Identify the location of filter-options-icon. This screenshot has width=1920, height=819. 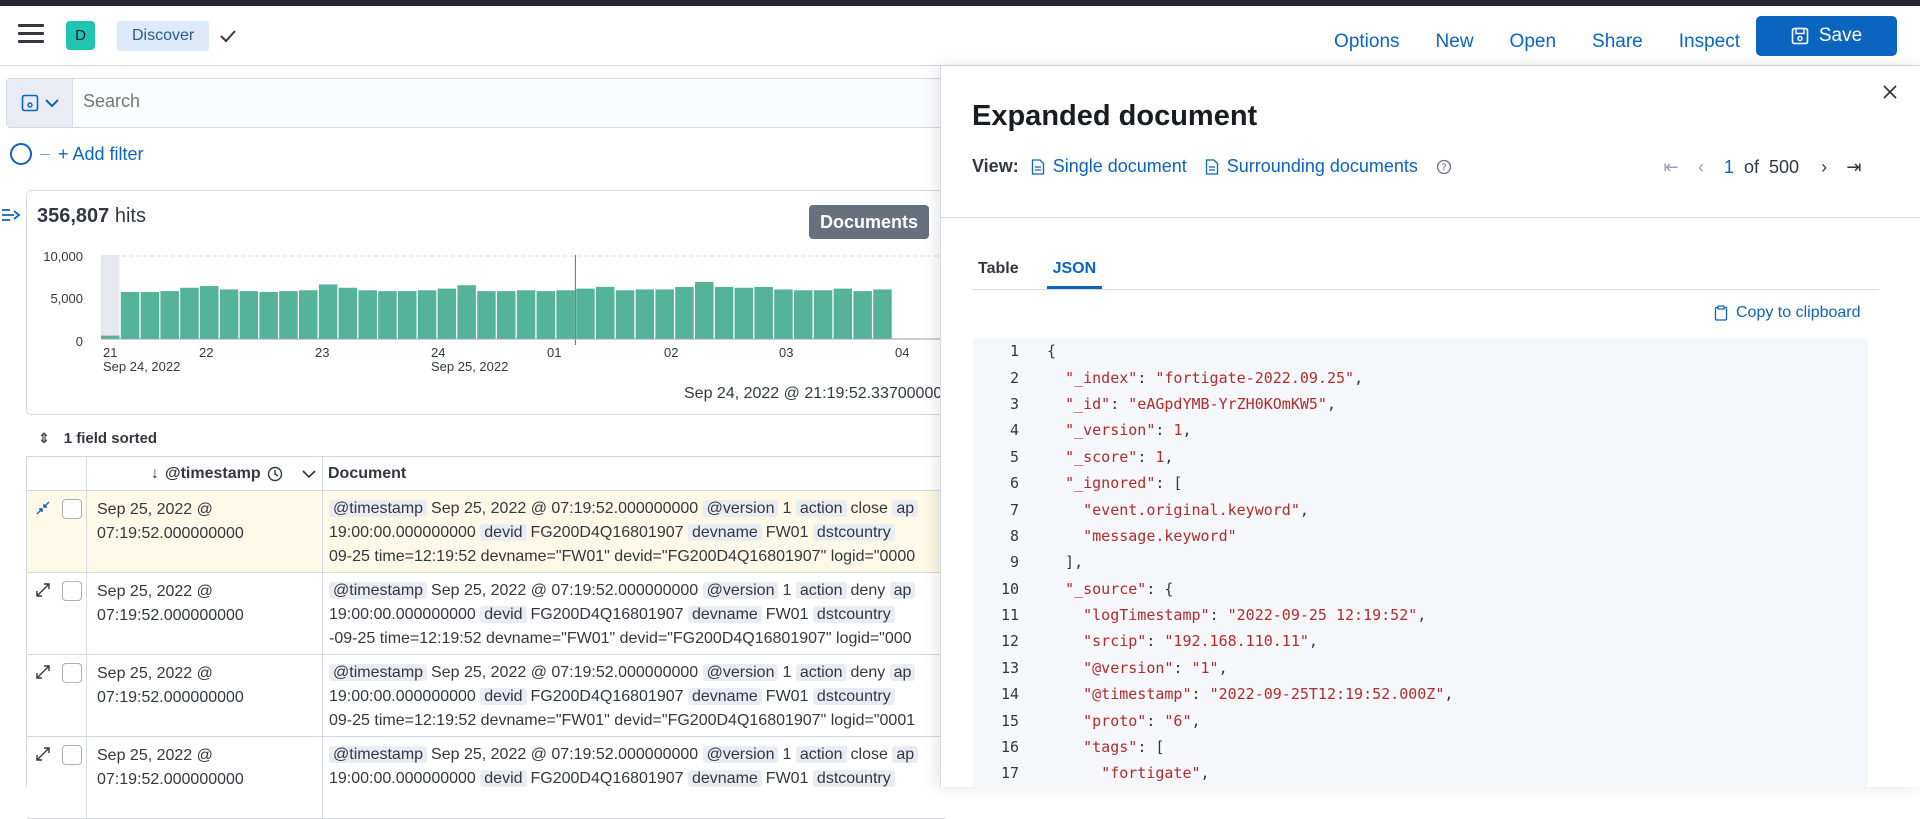
(21, 154).